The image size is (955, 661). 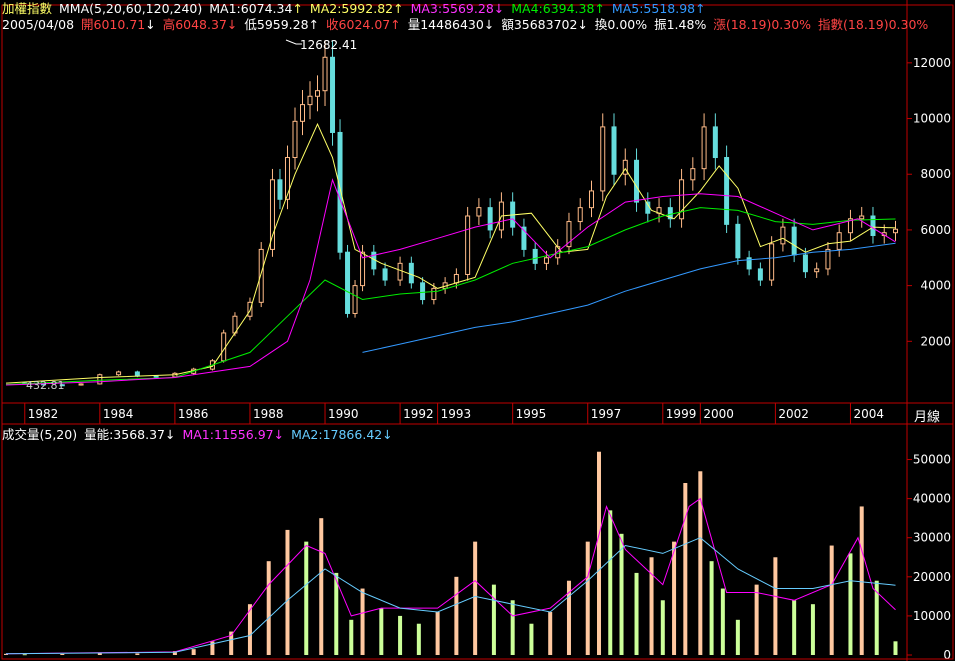 What do you see at coordinates (680, 24) in the screenshot?
I see `amplitude-value: 振1.48%` at bounding box center [680, 24].